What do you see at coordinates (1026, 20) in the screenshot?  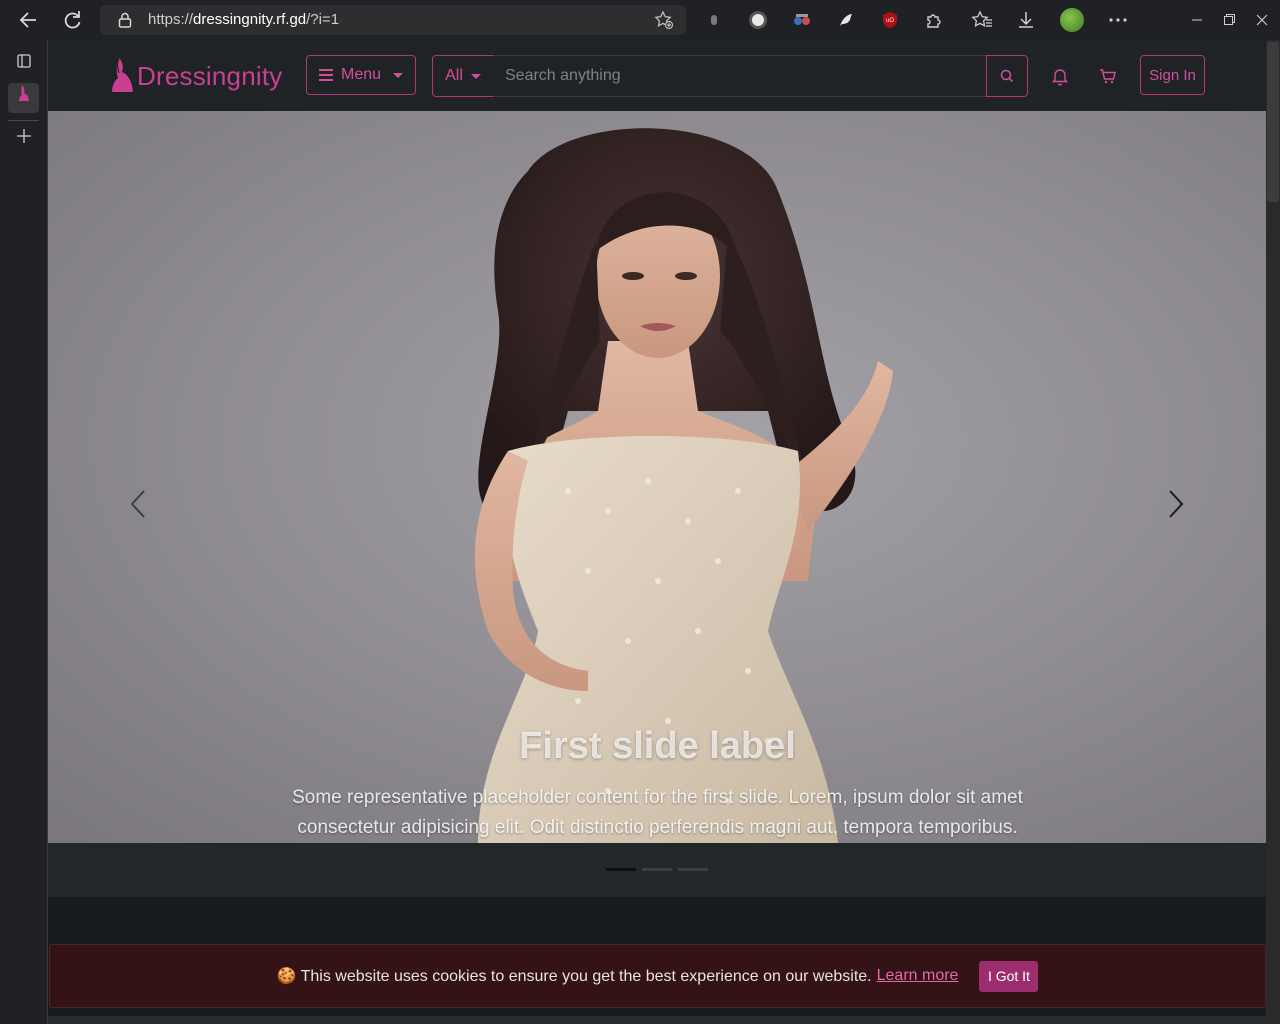 I see `downloads-icon` at bounding box center [1026, 20].